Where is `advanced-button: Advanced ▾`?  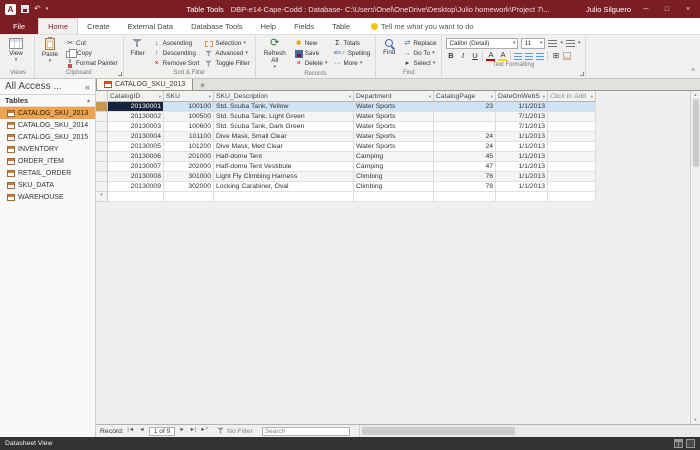 advanced-button: Advanced ▾ is located at coordinates (227, 53).